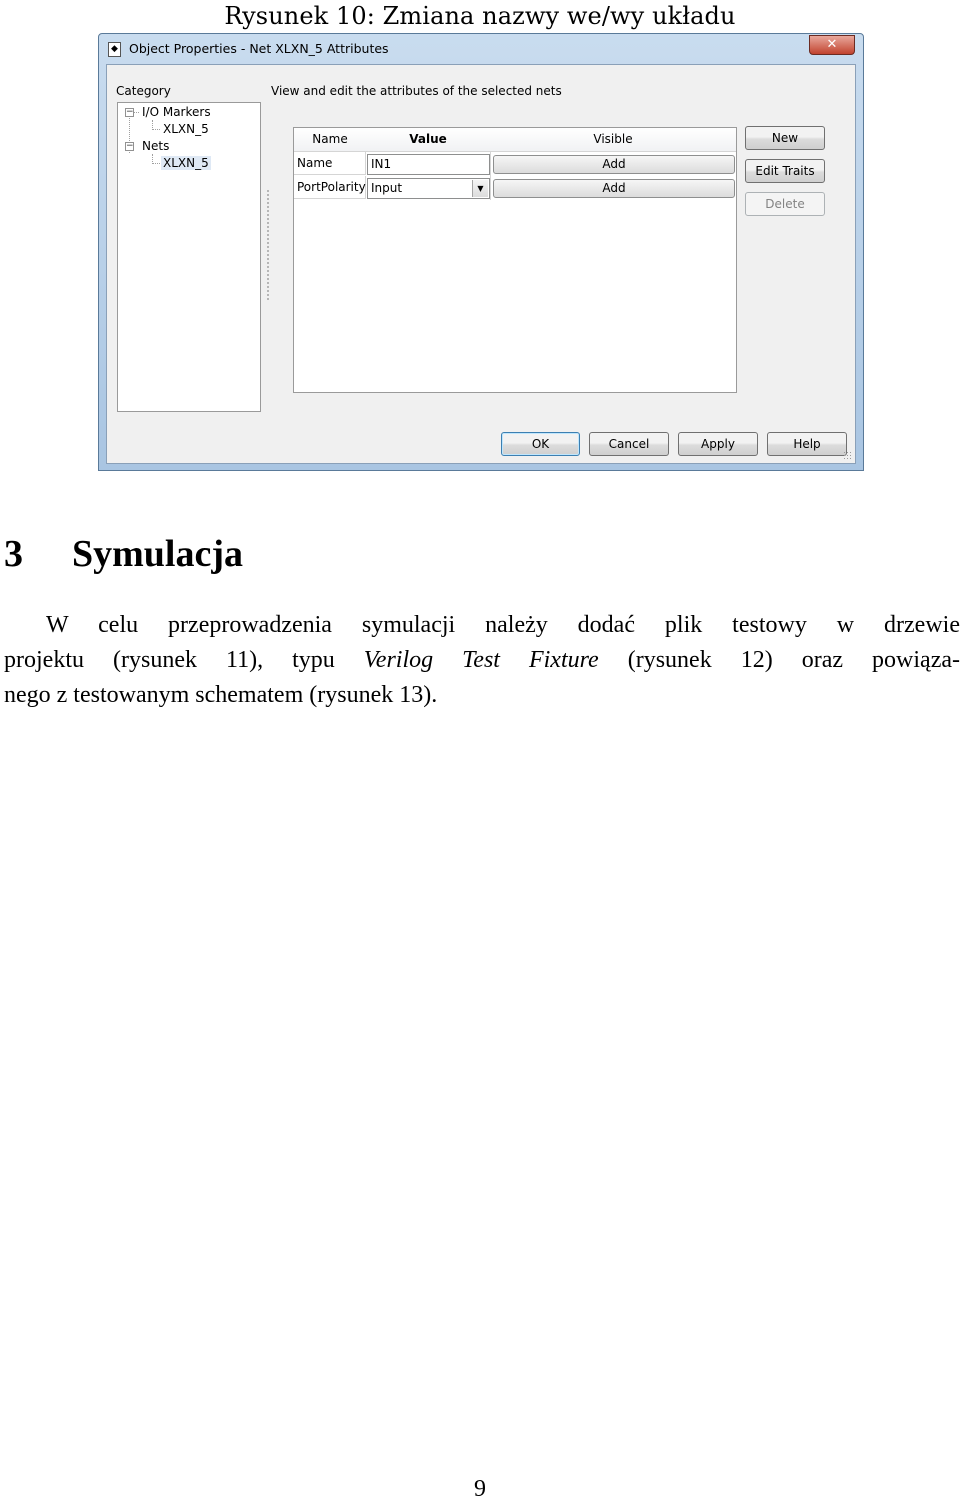  What do you see at coordinates (629, 444) in the screenshot?
I see `cancel-button: Cancel` at bounding box center [629, 444].